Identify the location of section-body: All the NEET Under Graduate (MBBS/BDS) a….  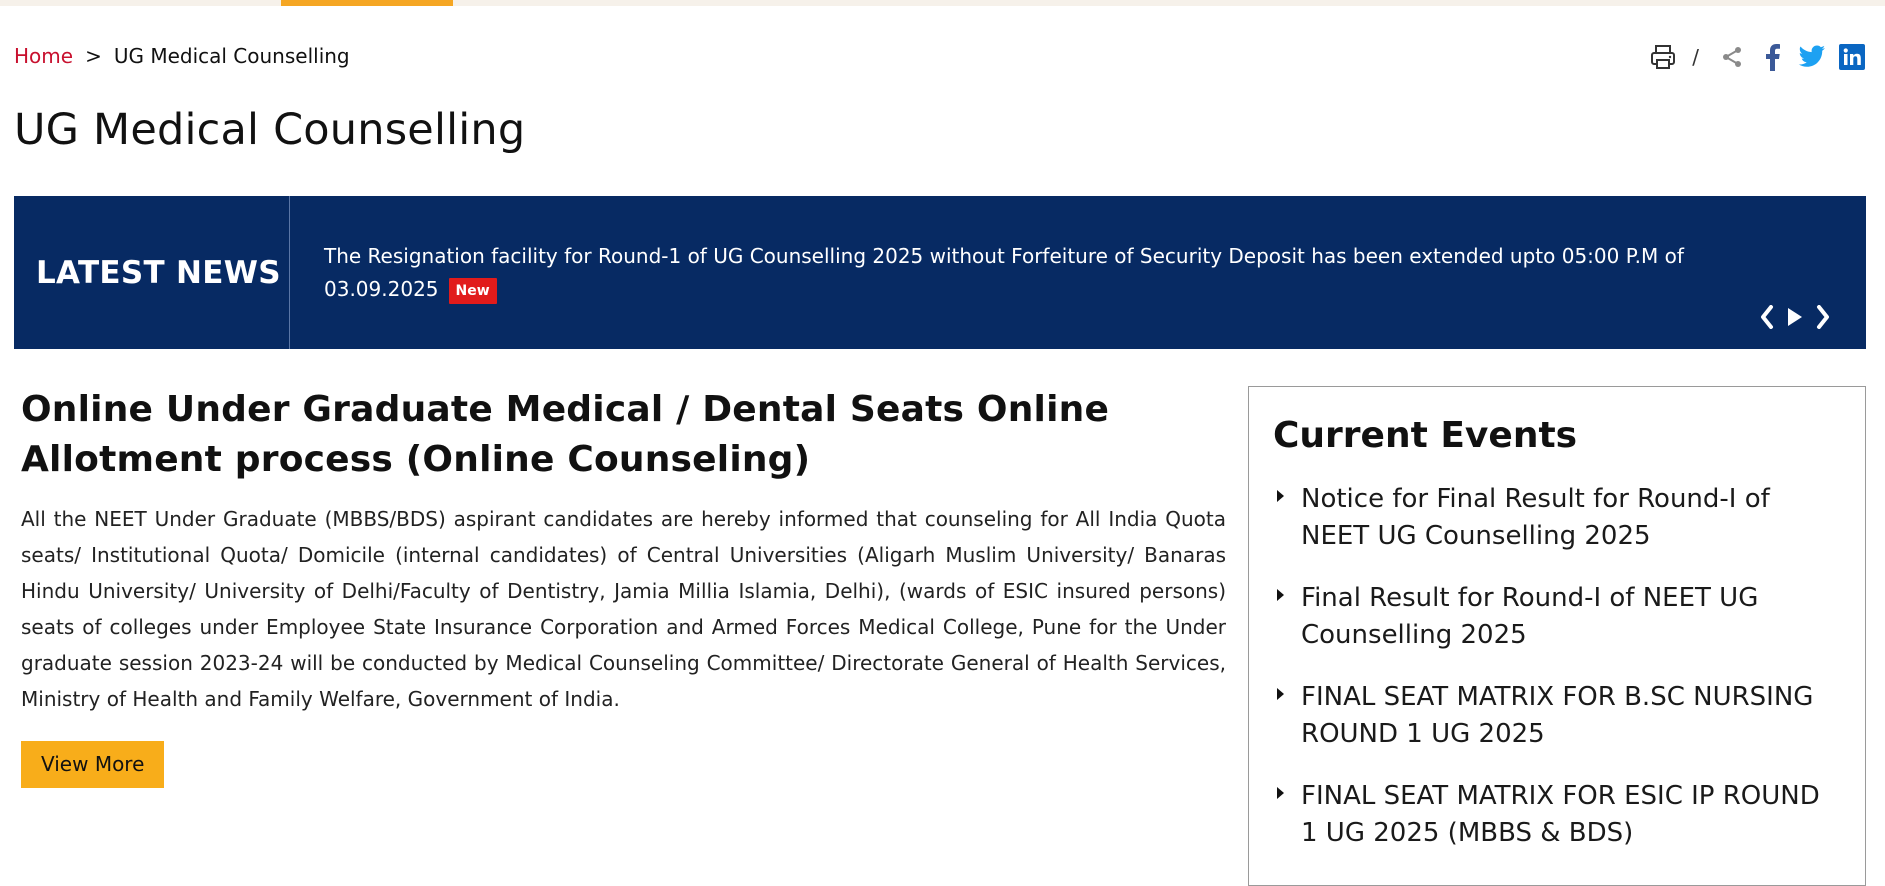
(623, 609).